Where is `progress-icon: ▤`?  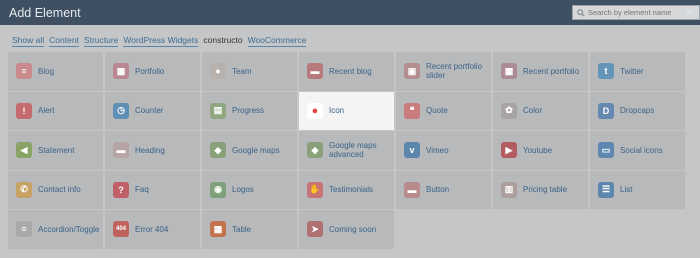 progress-icon: ▤ is located at coordinates (218, 110).